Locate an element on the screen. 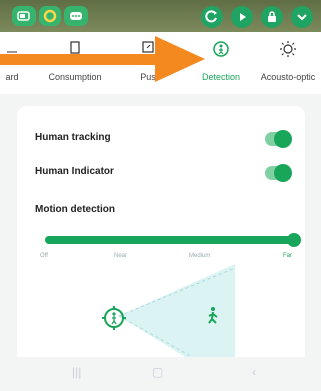  refresh-icon is located at coordinates (211, 16).